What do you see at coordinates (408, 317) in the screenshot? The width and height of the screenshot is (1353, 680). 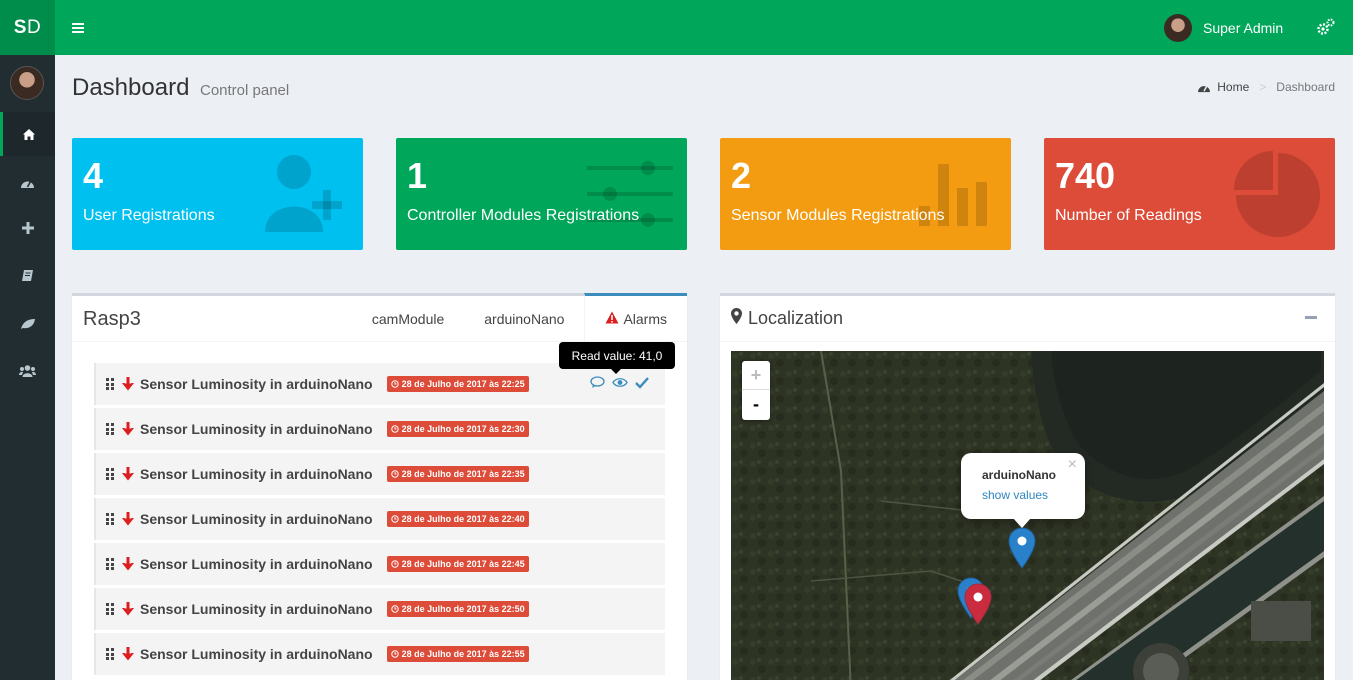 I see `tab-cammodule: camModule` at bounding box center [408, 317].